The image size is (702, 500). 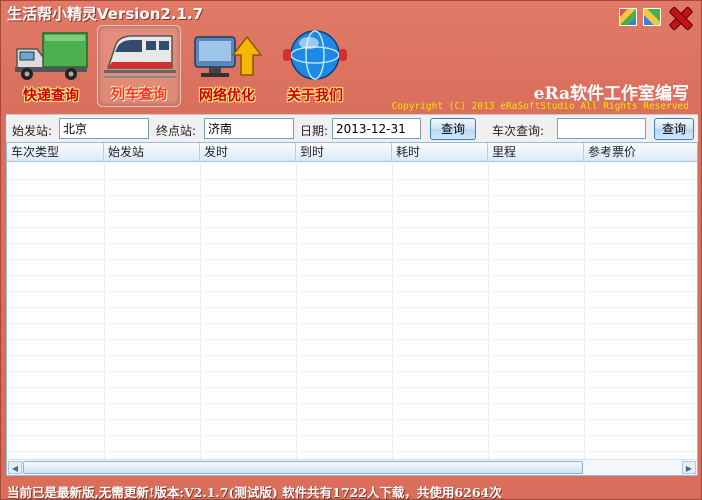 What do you see at coordinates (227, 96) in the screenshot?
I see `toolbar-item-label: 网络优化` at bounding box center [227, 96].